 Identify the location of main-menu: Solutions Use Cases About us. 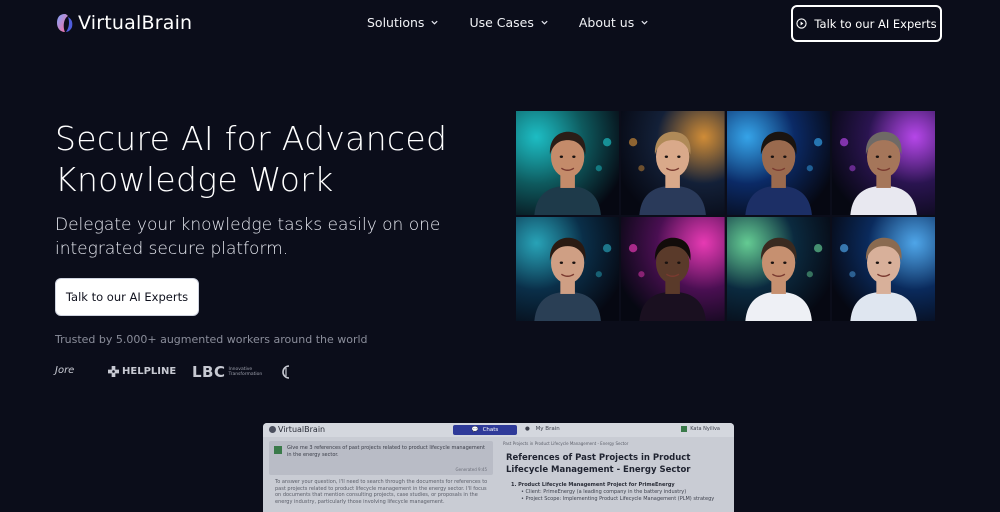
(508, 22).